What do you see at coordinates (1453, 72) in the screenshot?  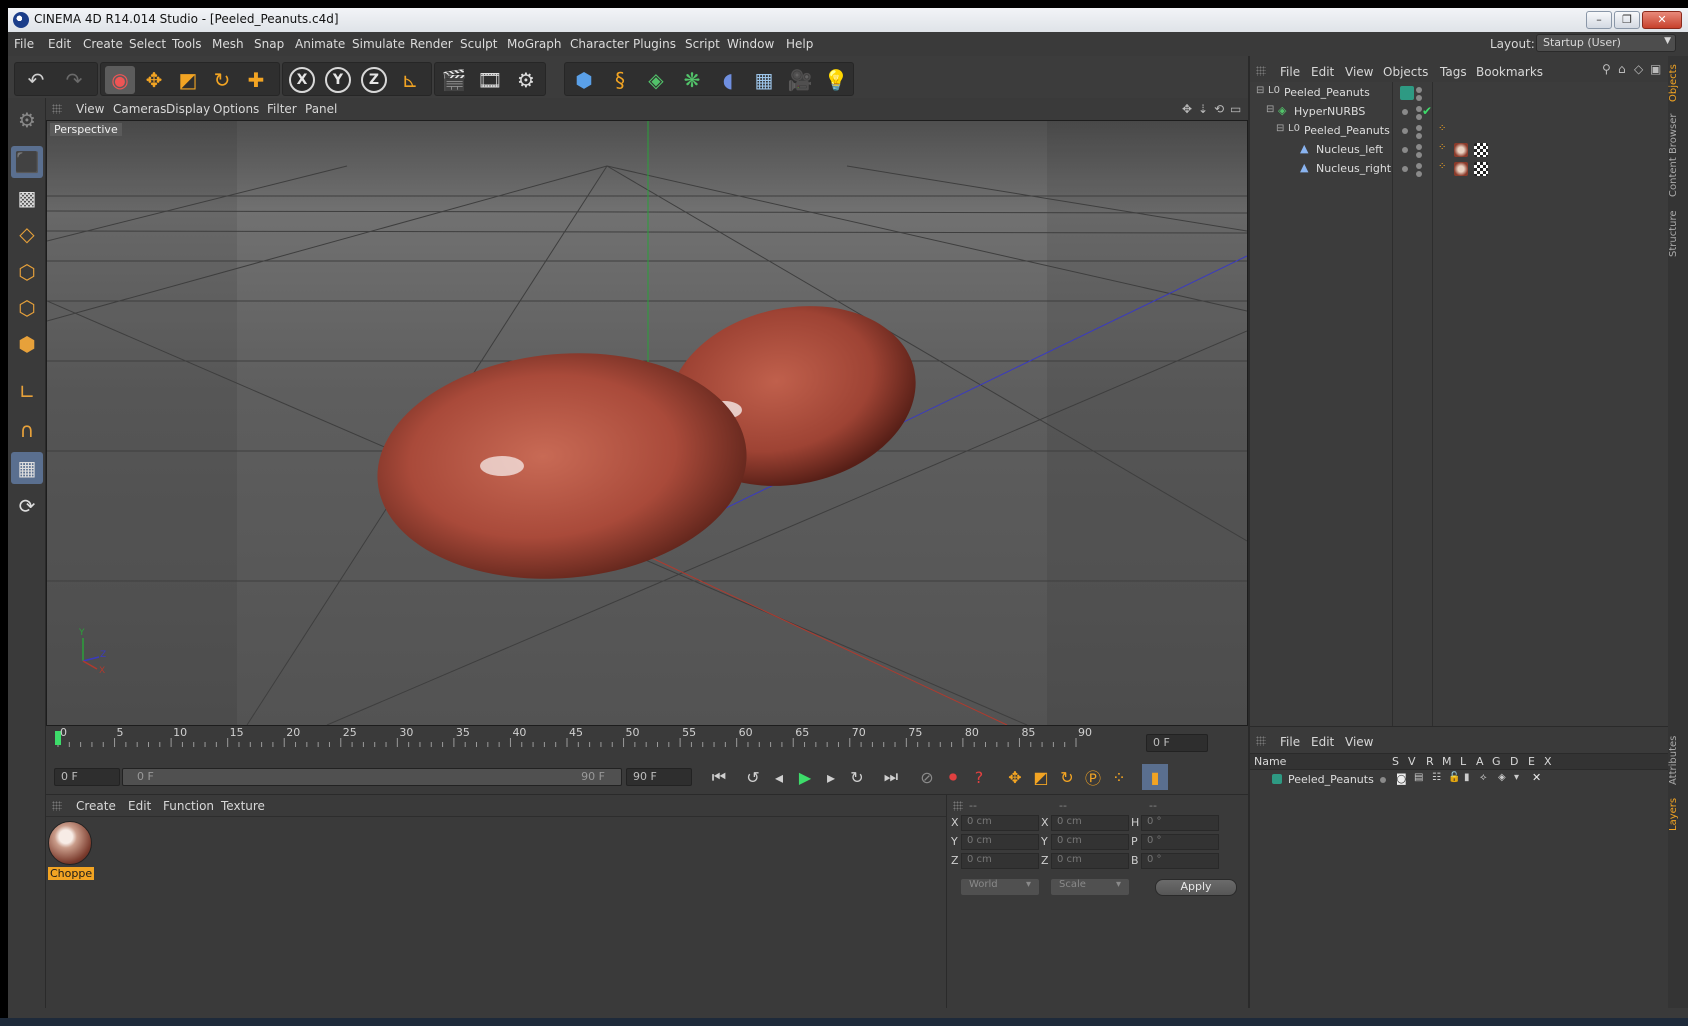 I see `object-menu-tags: Tags` at bounding box center [1453, 72].